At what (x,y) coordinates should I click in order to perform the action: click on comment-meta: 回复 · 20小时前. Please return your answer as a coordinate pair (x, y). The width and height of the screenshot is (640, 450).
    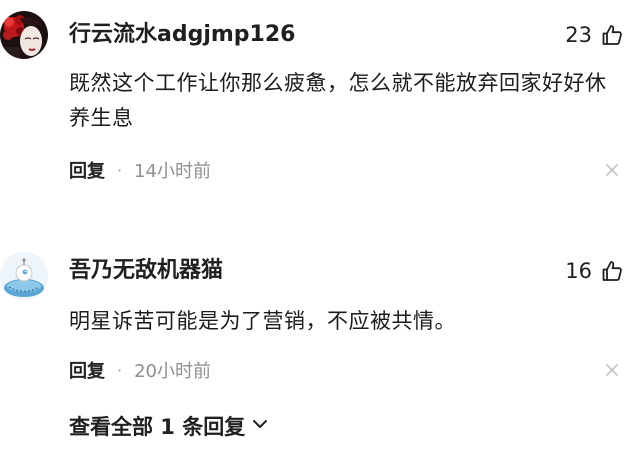
    Looking at the image, I should click on (140, 370).